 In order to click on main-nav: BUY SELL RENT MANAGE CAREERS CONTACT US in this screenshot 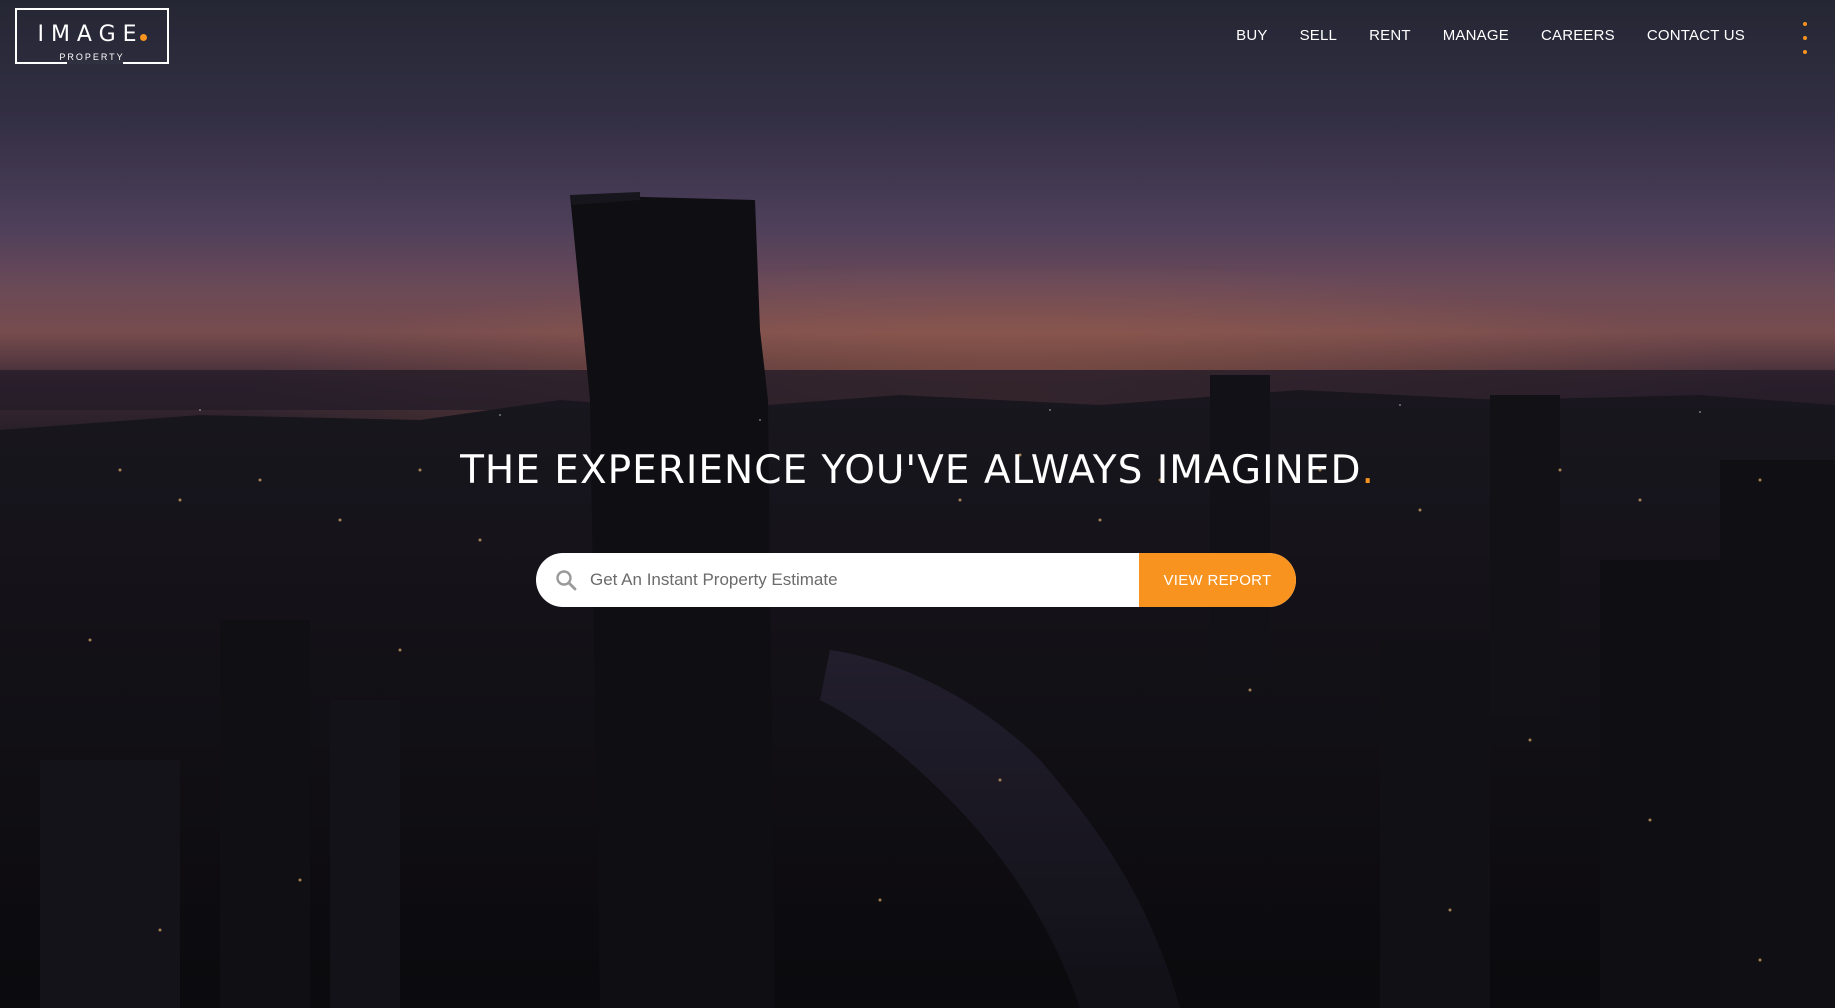, I will do `click(1474, 35)`.